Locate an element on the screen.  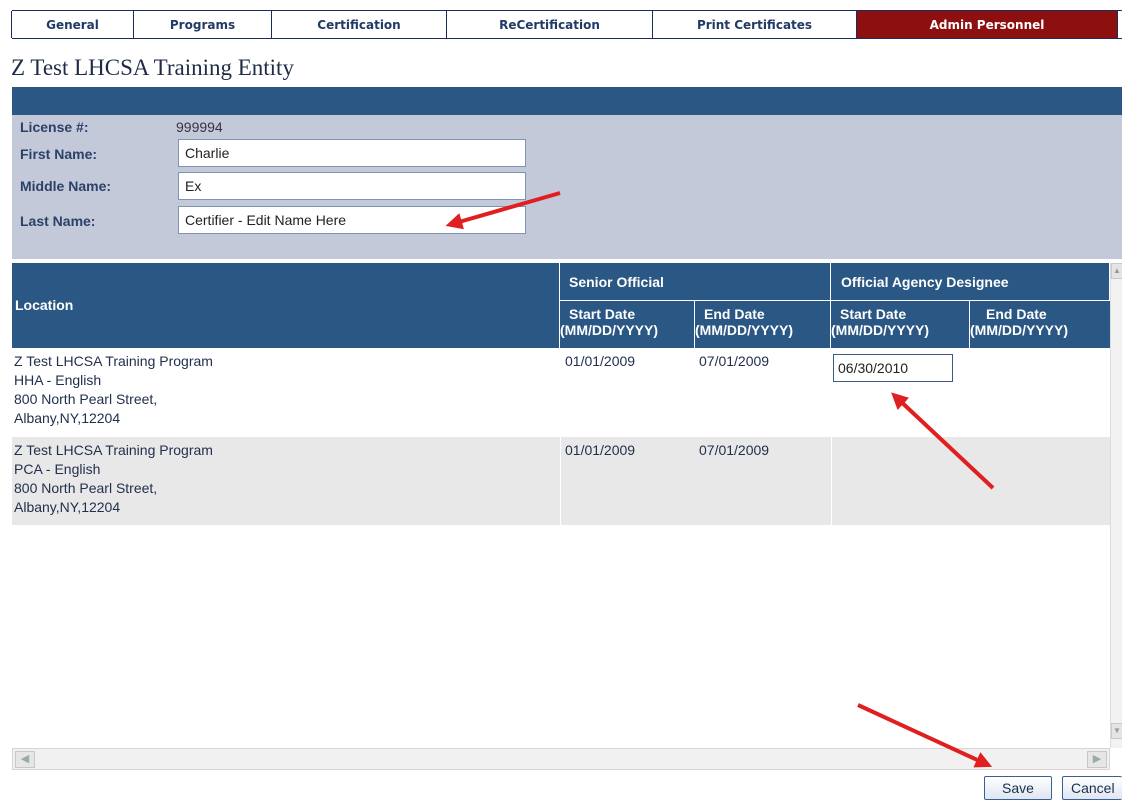
designee-start-date-input is located at coordinates (893, 368).